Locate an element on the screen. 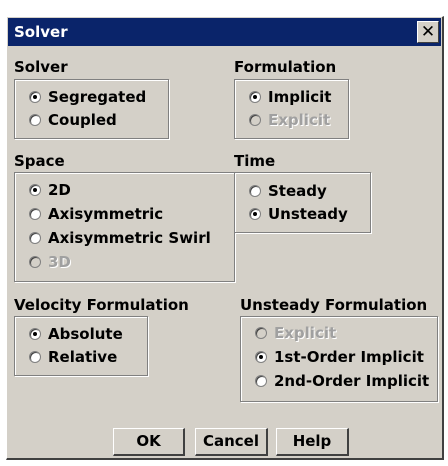  radio-label: Absolute is located at coordinates (85, 334).